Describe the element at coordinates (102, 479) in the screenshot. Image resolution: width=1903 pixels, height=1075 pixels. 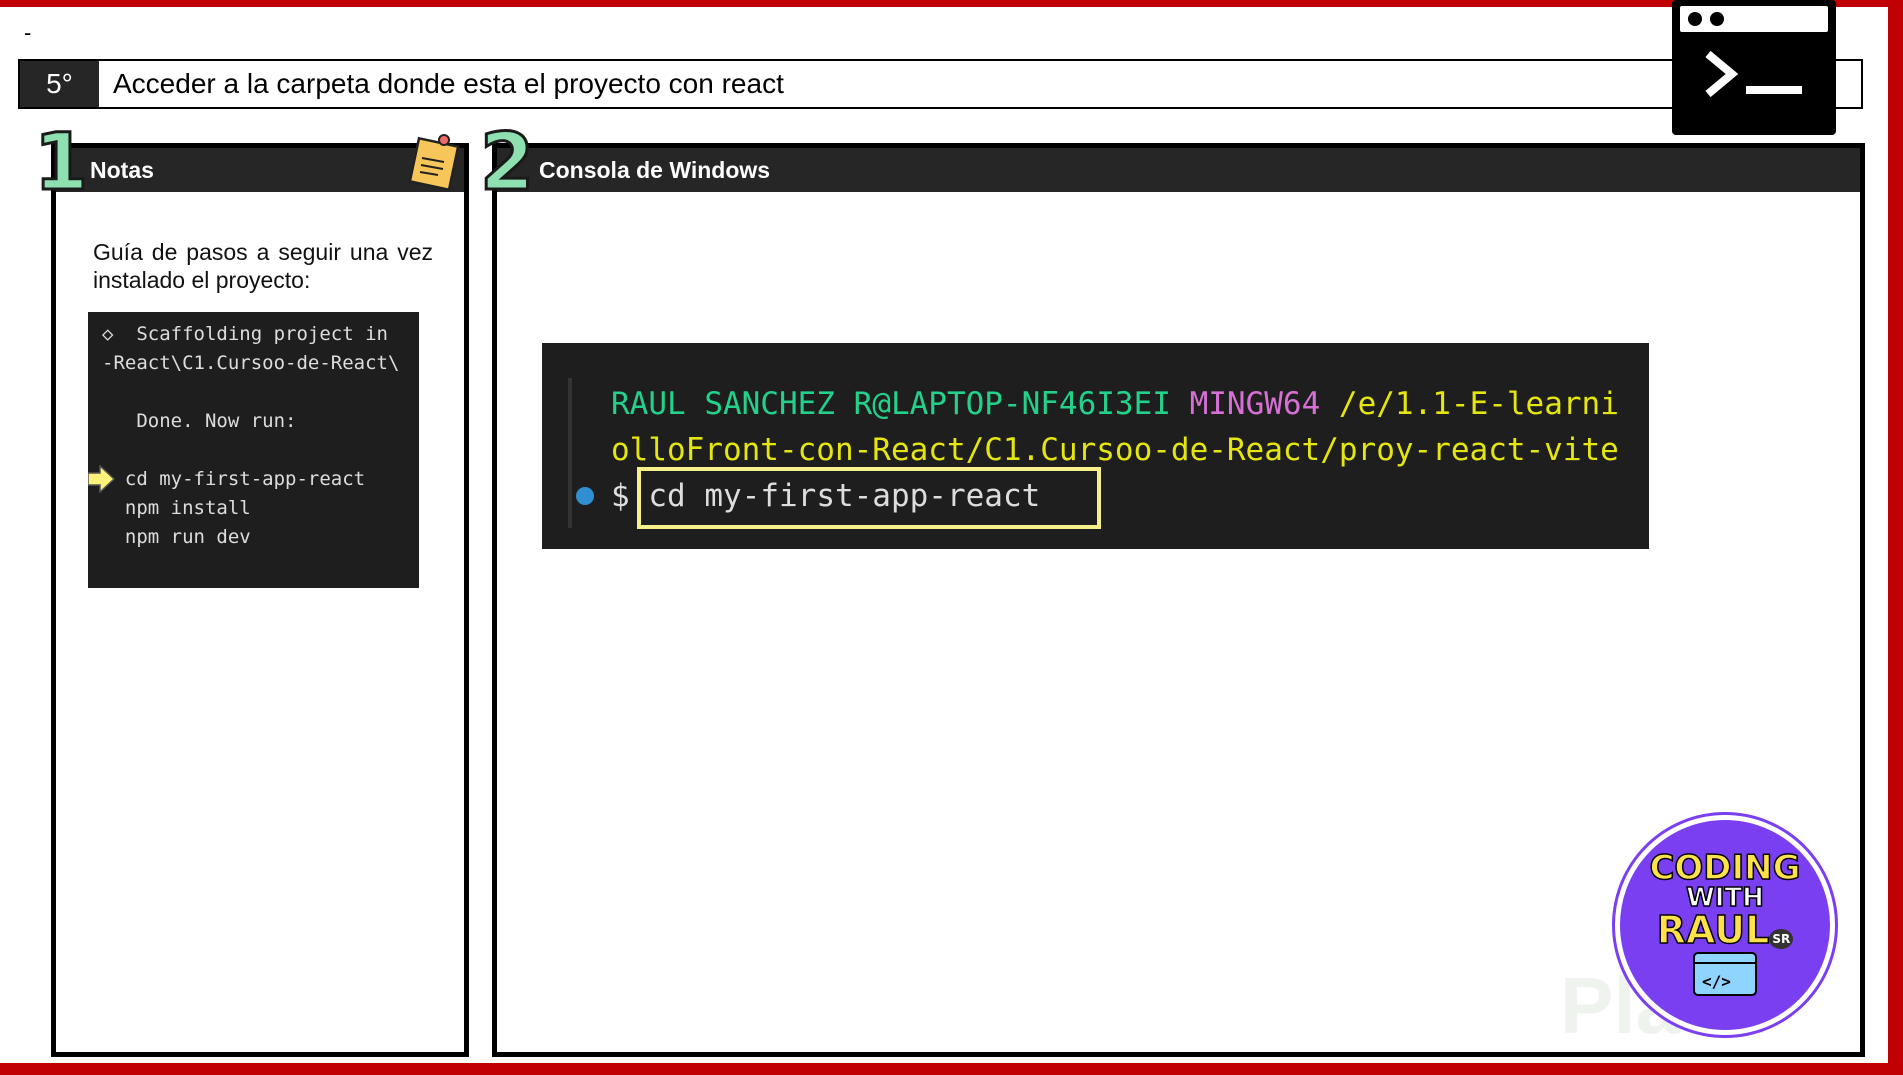
I see `arrow-icon` at that location.